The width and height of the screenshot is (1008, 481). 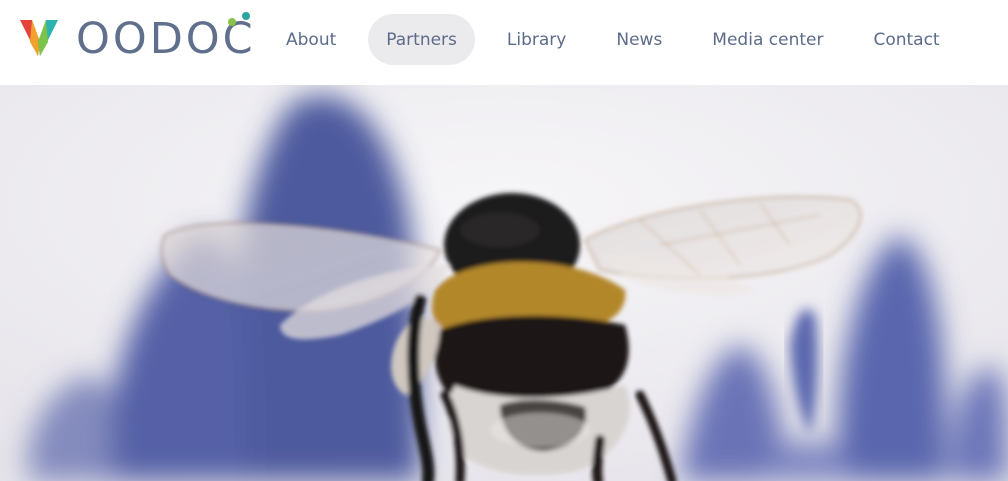 I want to click on nav-item-label: Media center, so click(x=768, y=39).